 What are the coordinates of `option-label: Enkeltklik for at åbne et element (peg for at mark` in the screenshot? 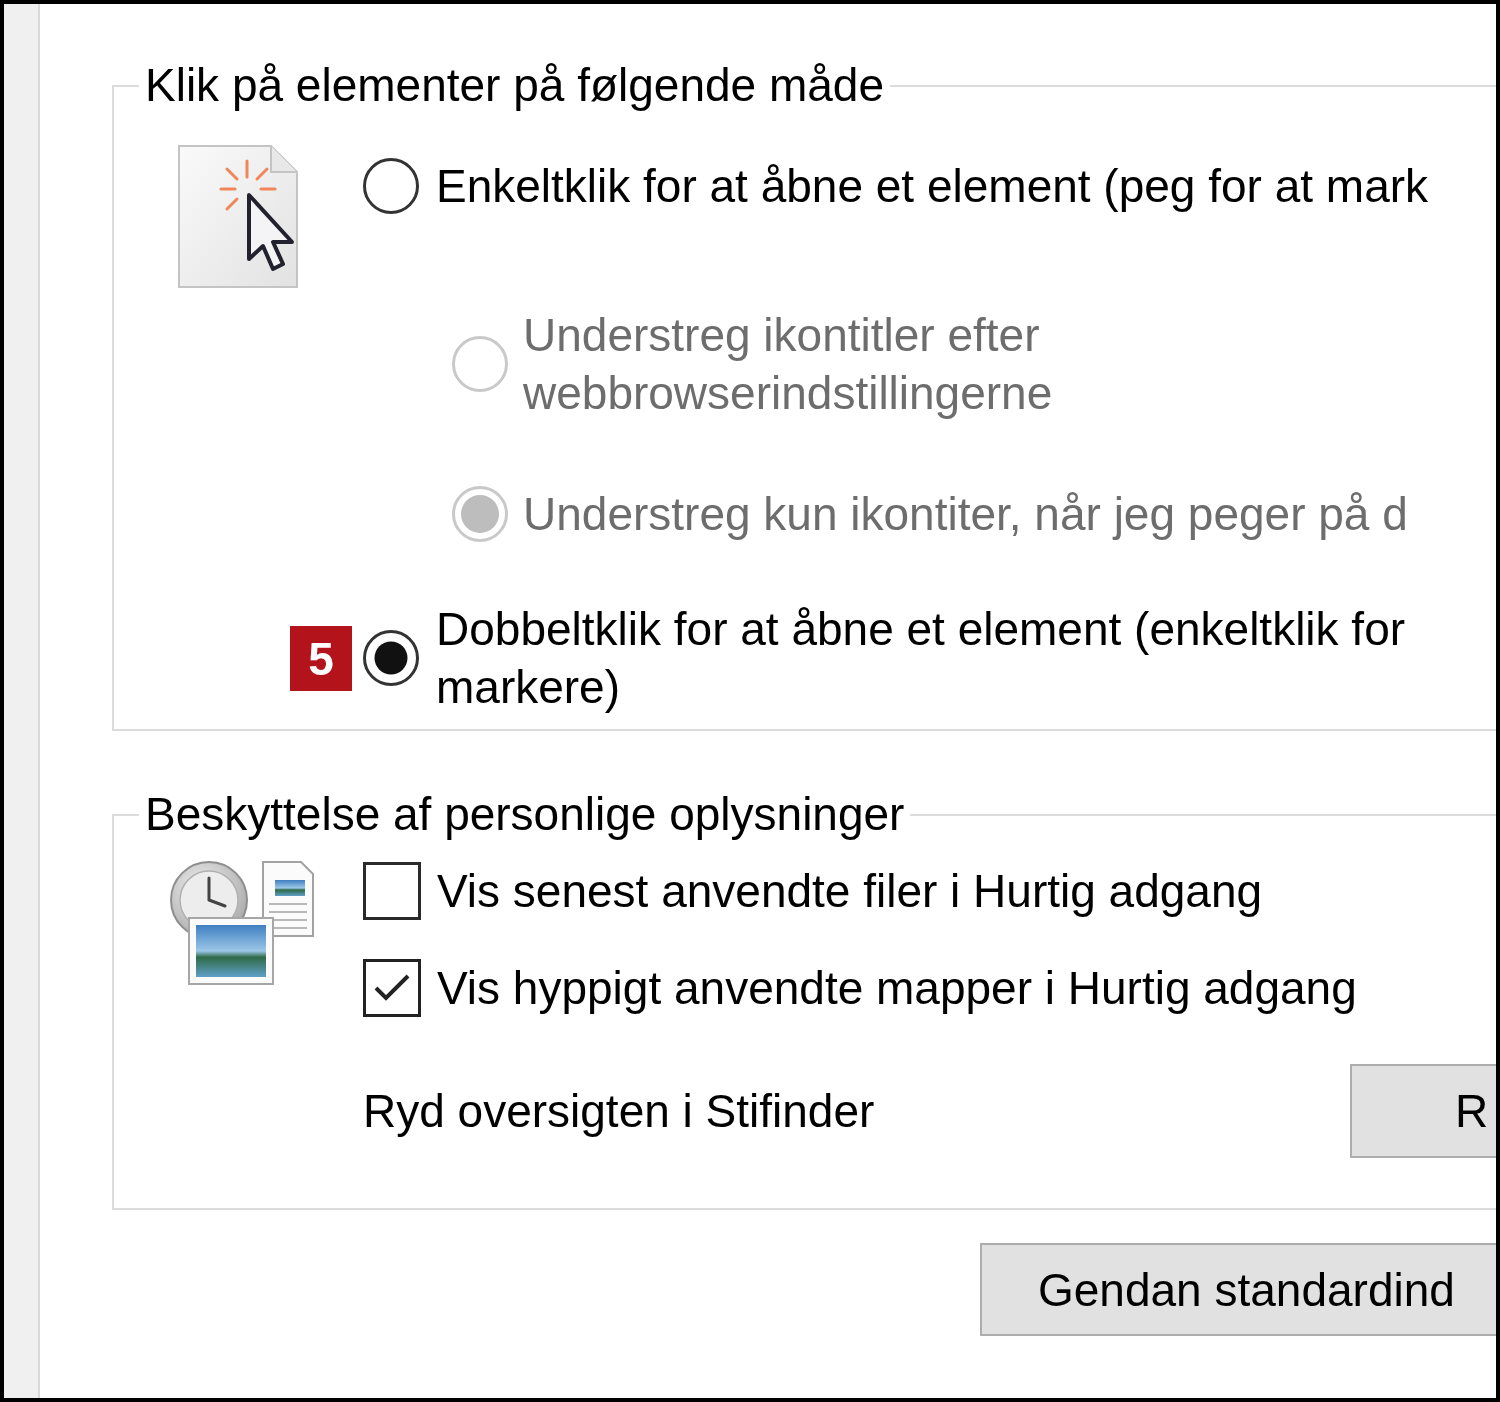 It's located at (932, 186).